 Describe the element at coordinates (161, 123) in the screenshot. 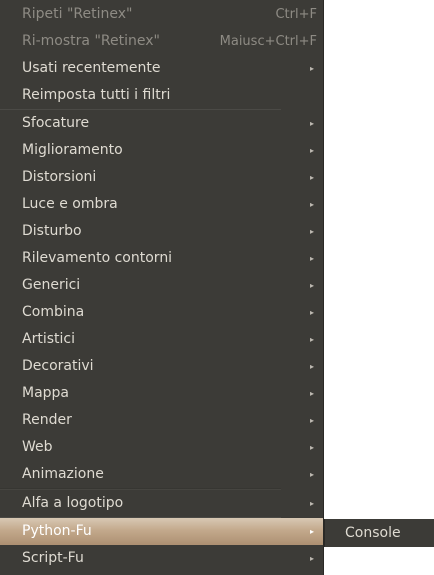

I see `menu-item-category: Sfocature ▸` at that location.